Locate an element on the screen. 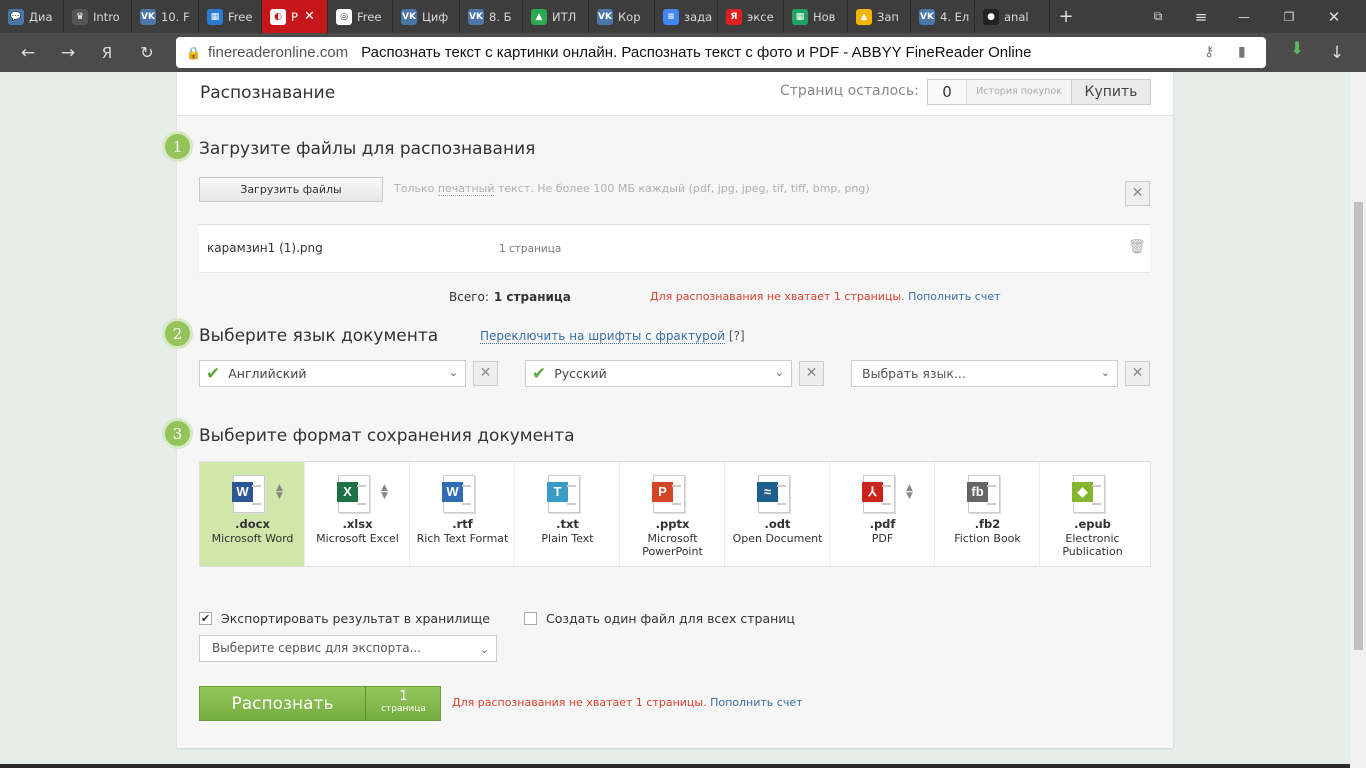 The height and width of the screenshot is (768, 1366). printed-text-link: печатный is located at coordinates (466, 189).